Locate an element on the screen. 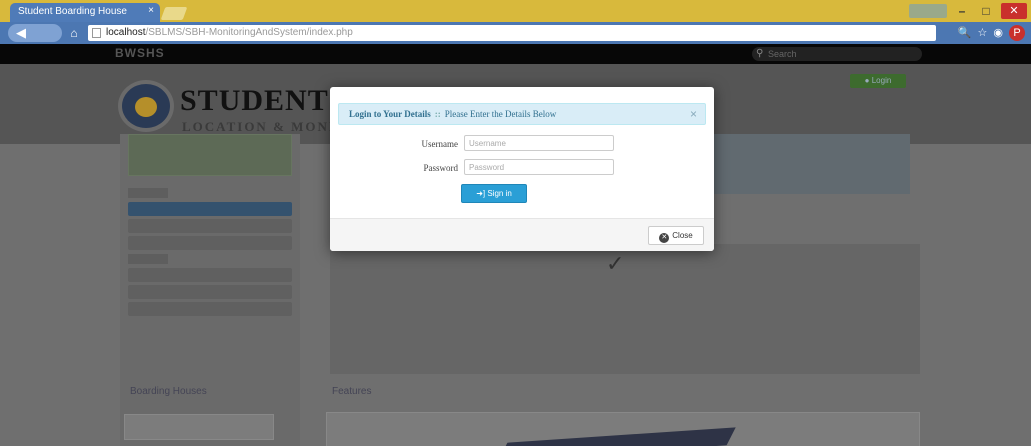 The width and height of the screenshot is (1031, 446). site-navbar: BWSHS ⚲ Search is located at coordinates (515, 54).